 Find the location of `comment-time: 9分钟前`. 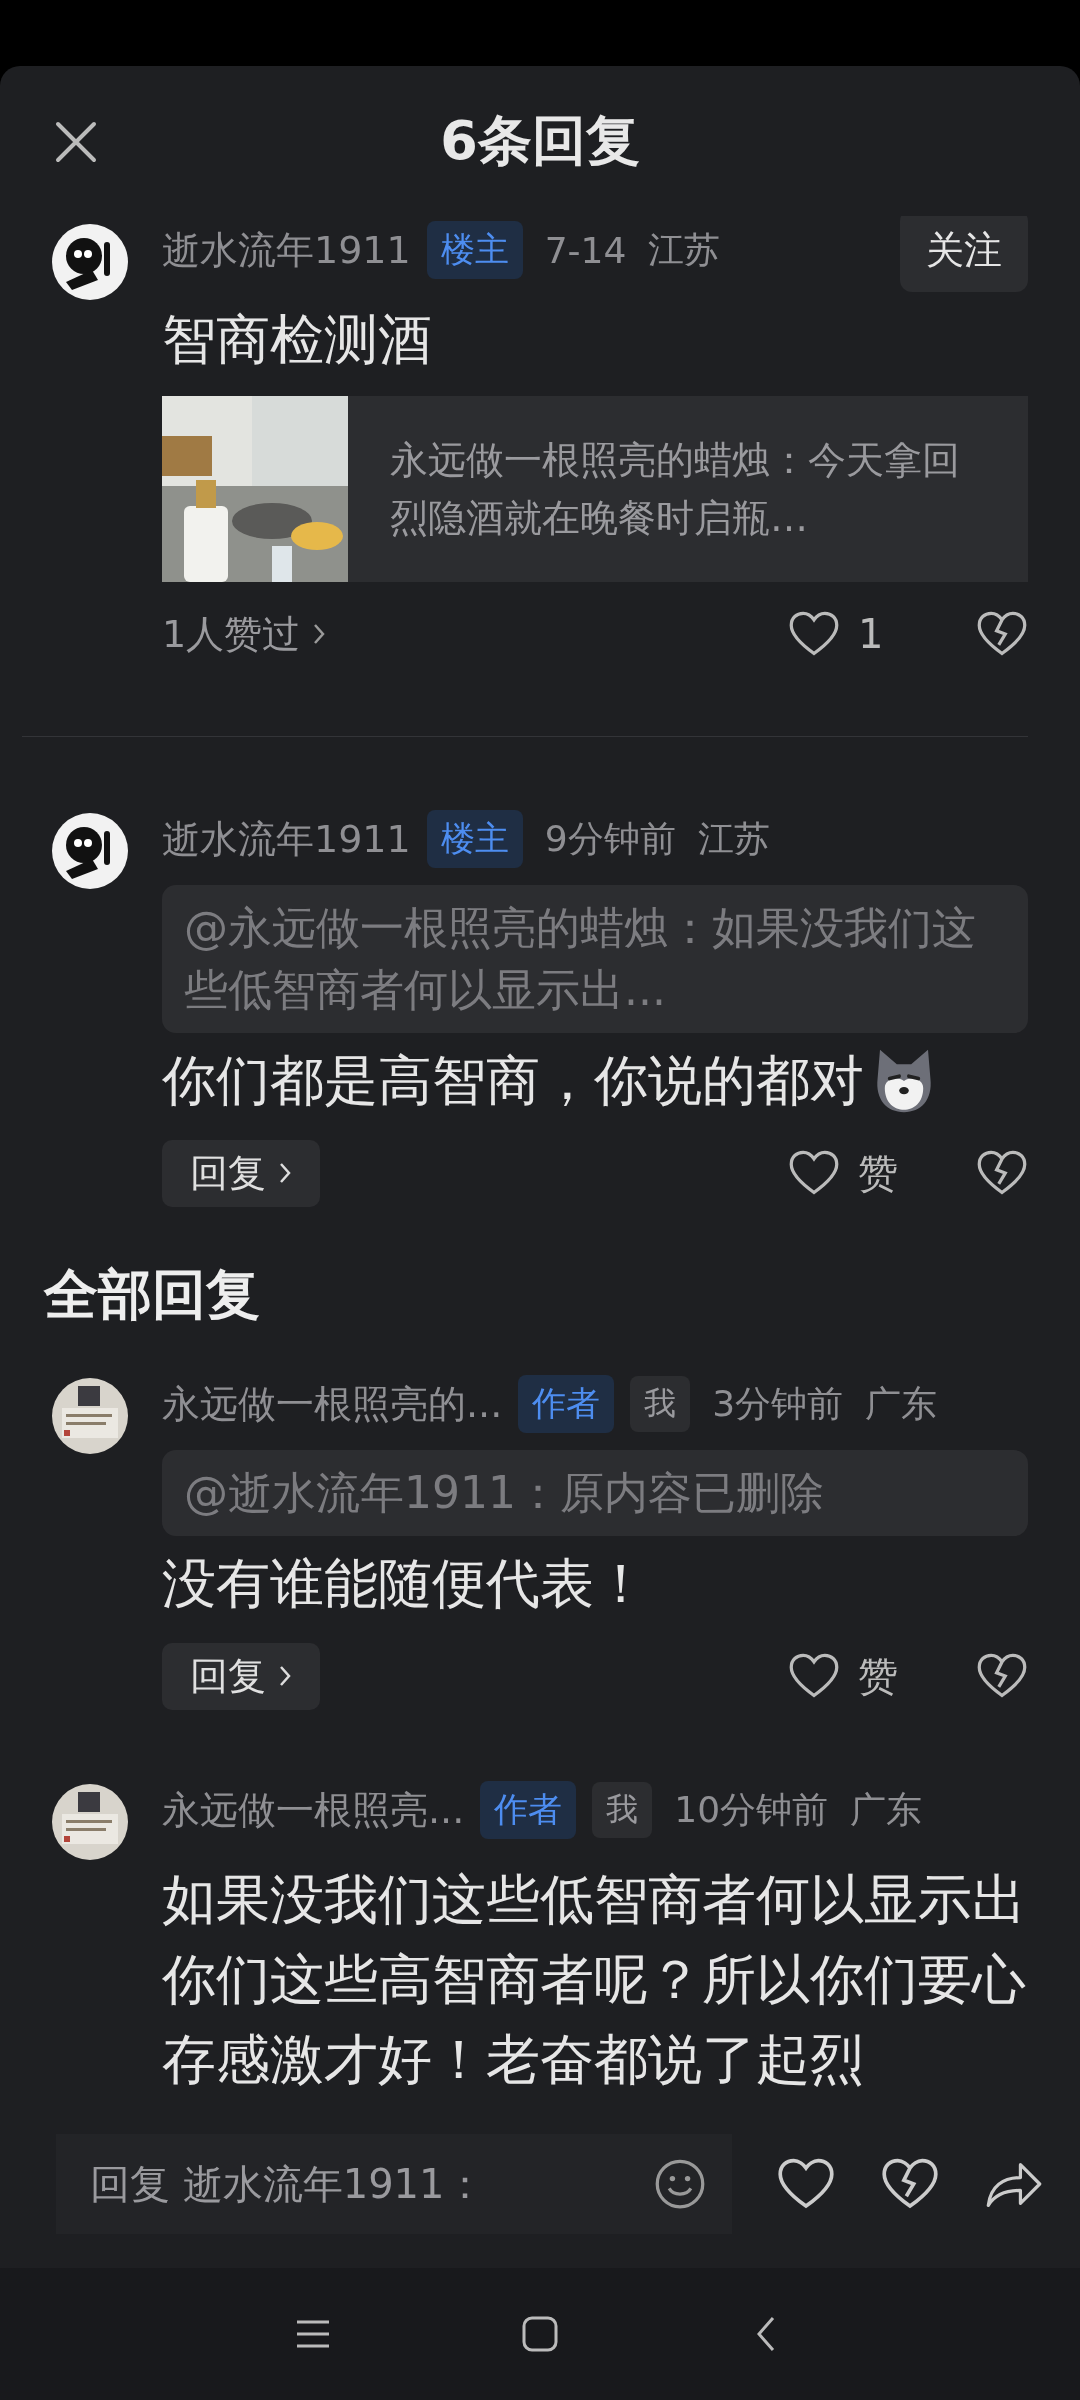

comment-time: 9分钟前 is located at coordinates (610, 838).